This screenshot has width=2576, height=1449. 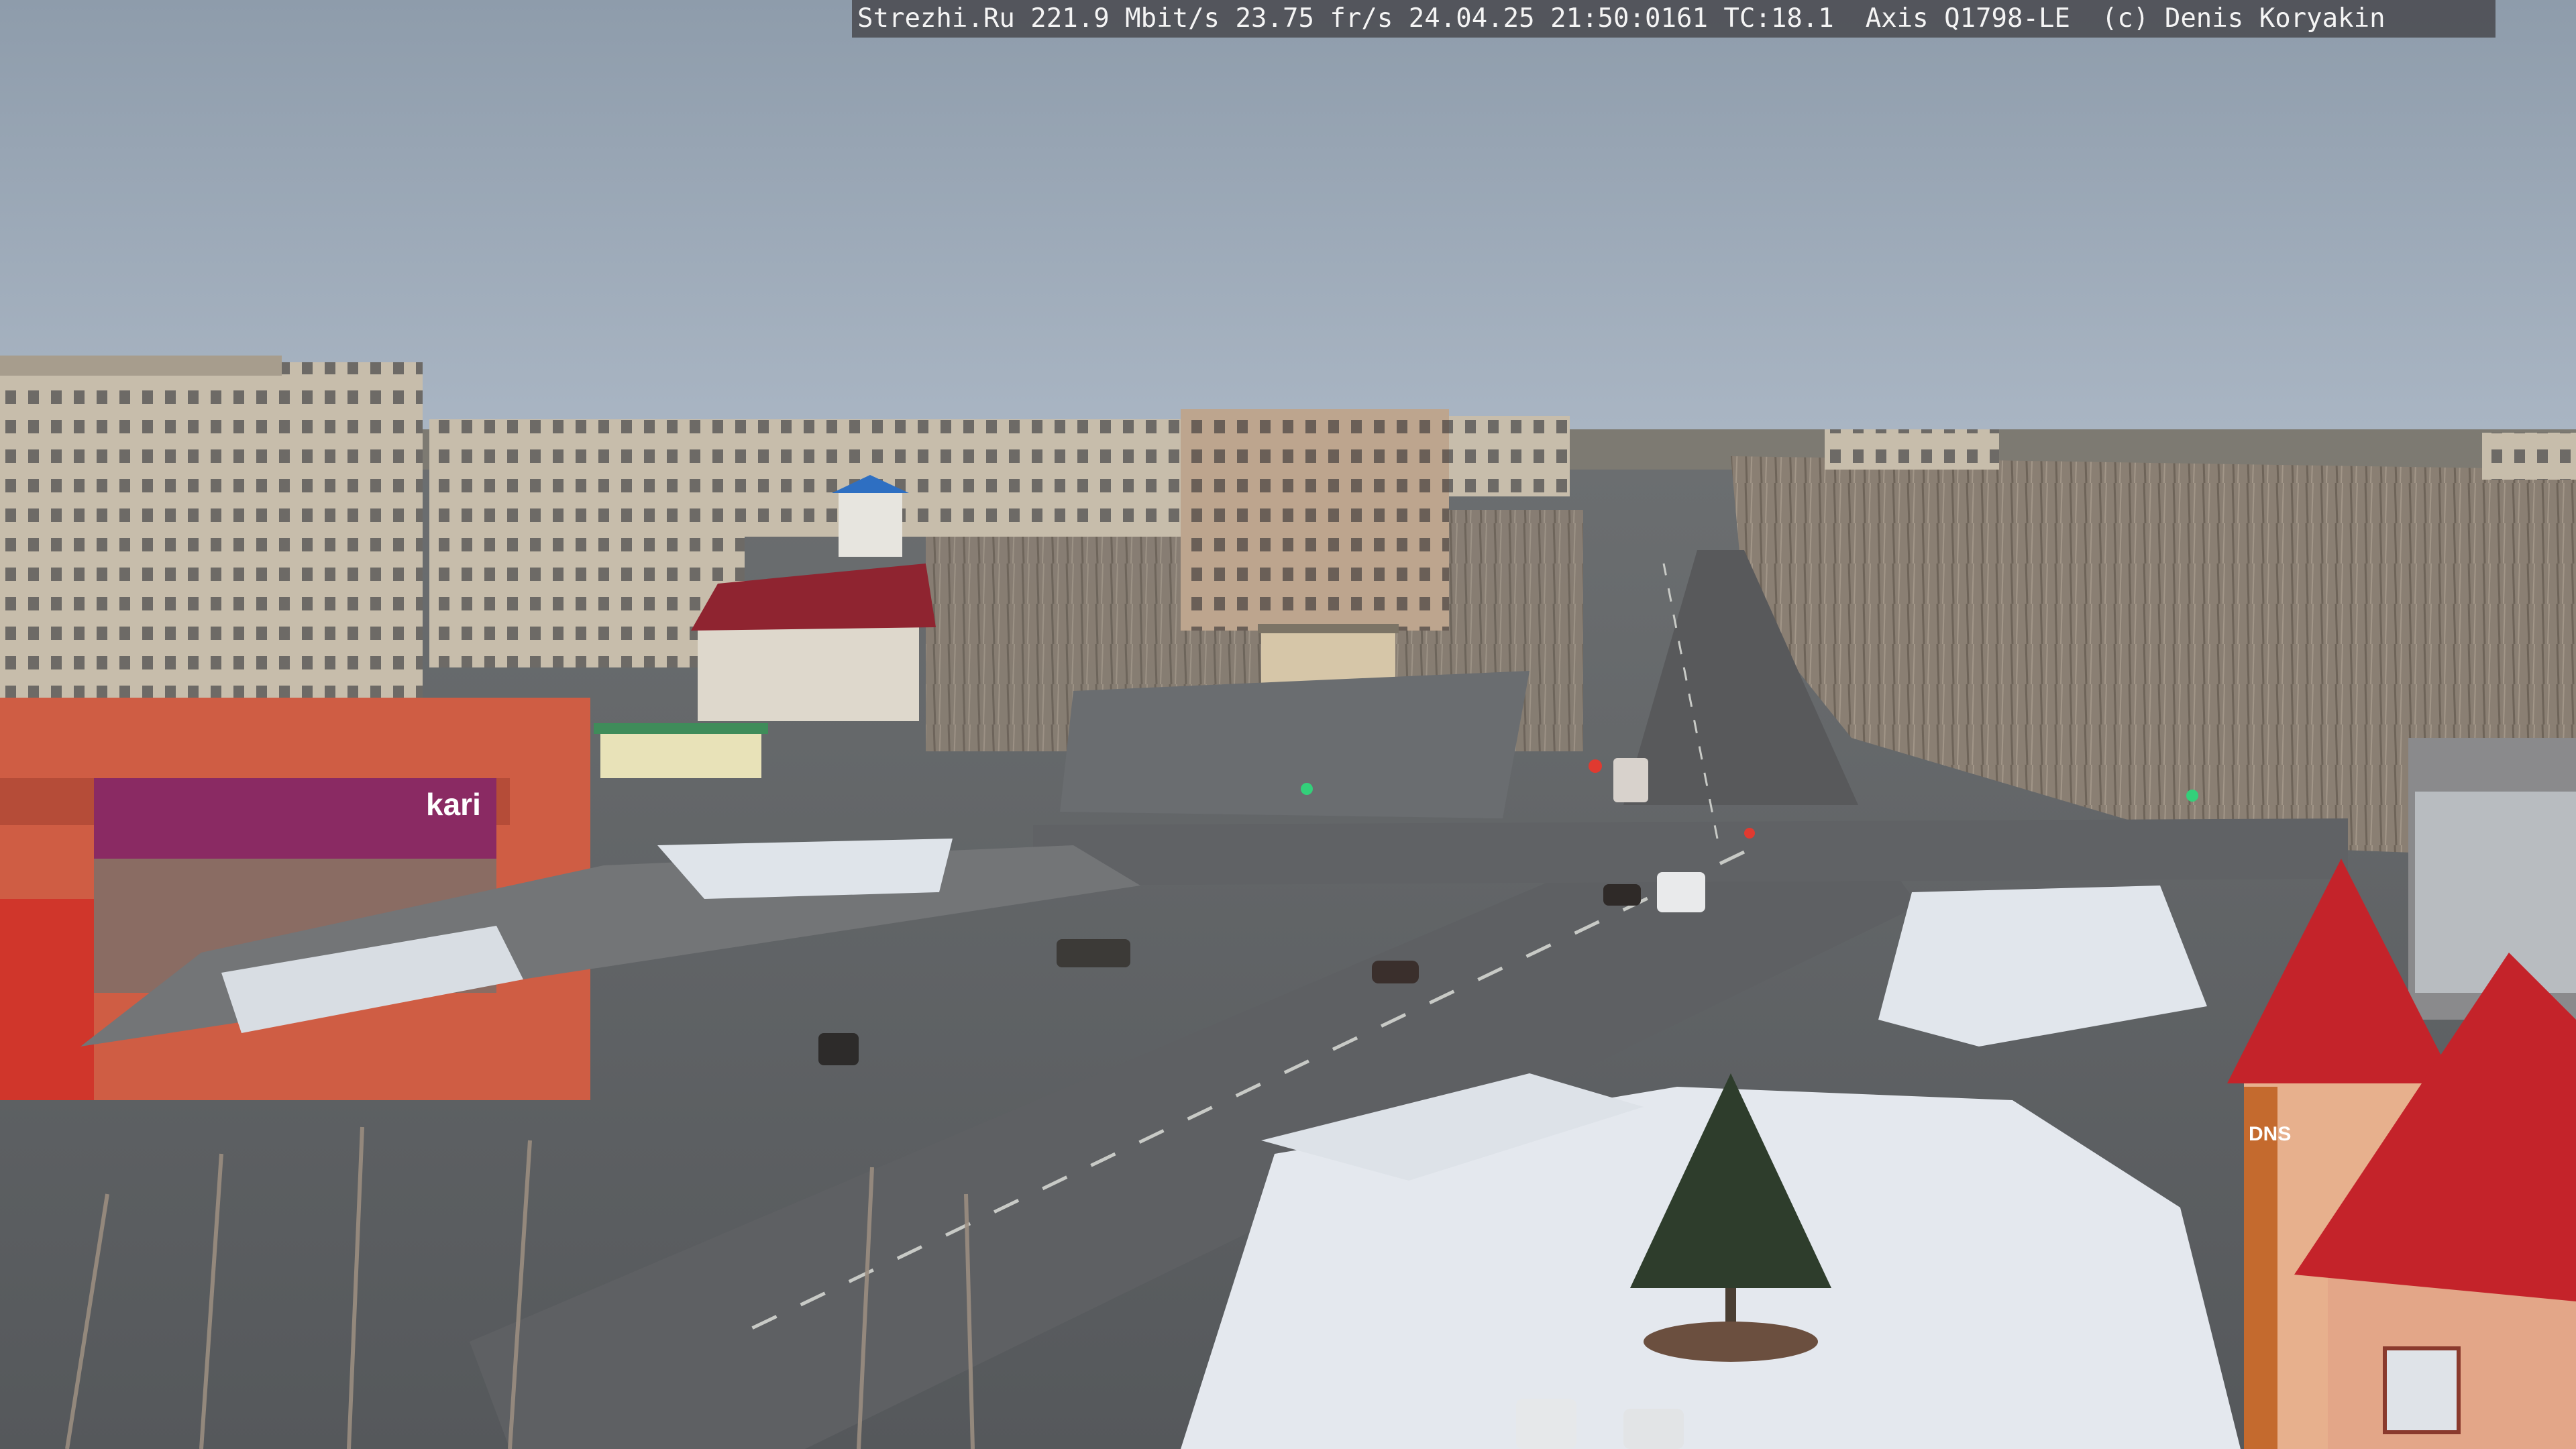 What do you see at coordinates (805, 869) in the screenshot?
I see `snow-patch-left` at bounding box center [805, 869].